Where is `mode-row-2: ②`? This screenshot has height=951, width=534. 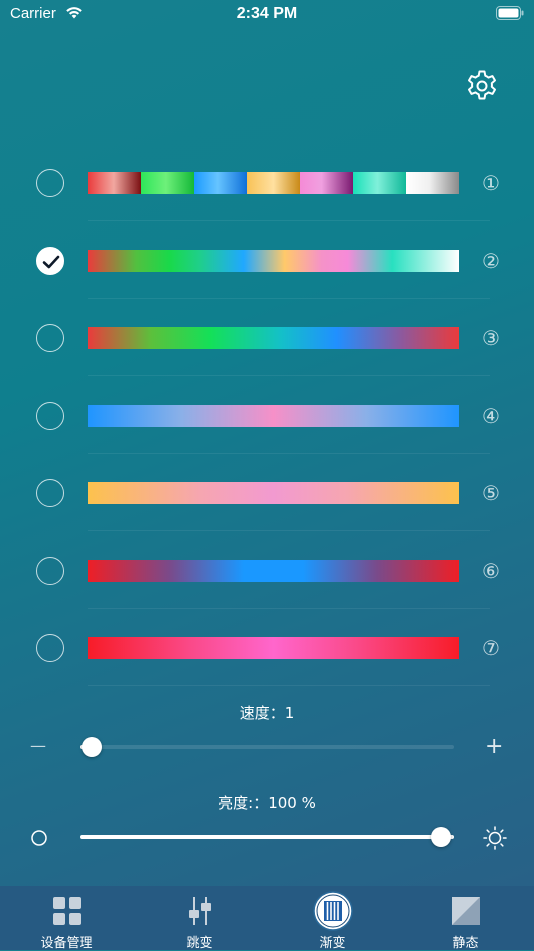
mode-row-2: ② is located at coordinates (267, 260).